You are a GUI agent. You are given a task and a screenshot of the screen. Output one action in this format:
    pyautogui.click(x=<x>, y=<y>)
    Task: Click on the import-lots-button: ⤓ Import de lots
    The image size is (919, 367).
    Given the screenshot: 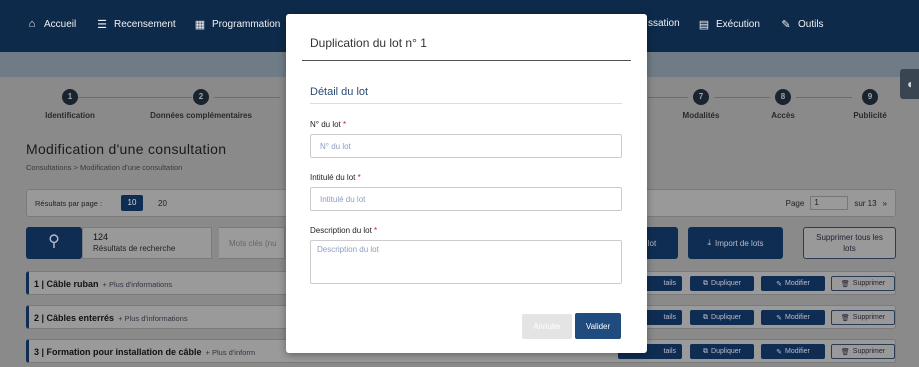 What is the action you would take?
    pyautogui.click(x=735, y=243)
    